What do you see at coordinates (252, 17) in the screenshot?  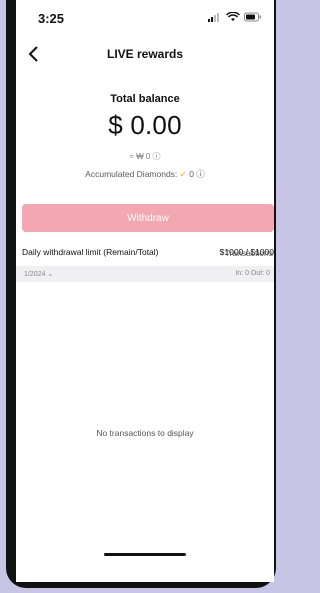 I see `battery-icon` at bounding box center [252, 17].